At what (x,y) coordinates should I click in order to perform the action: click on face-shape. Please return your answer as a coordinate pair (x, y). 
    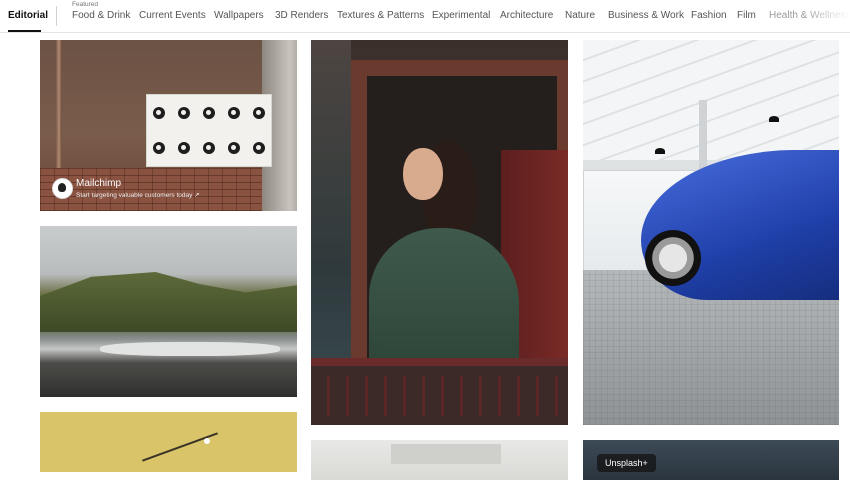
    Looking at the image, I should click on (423, 174).